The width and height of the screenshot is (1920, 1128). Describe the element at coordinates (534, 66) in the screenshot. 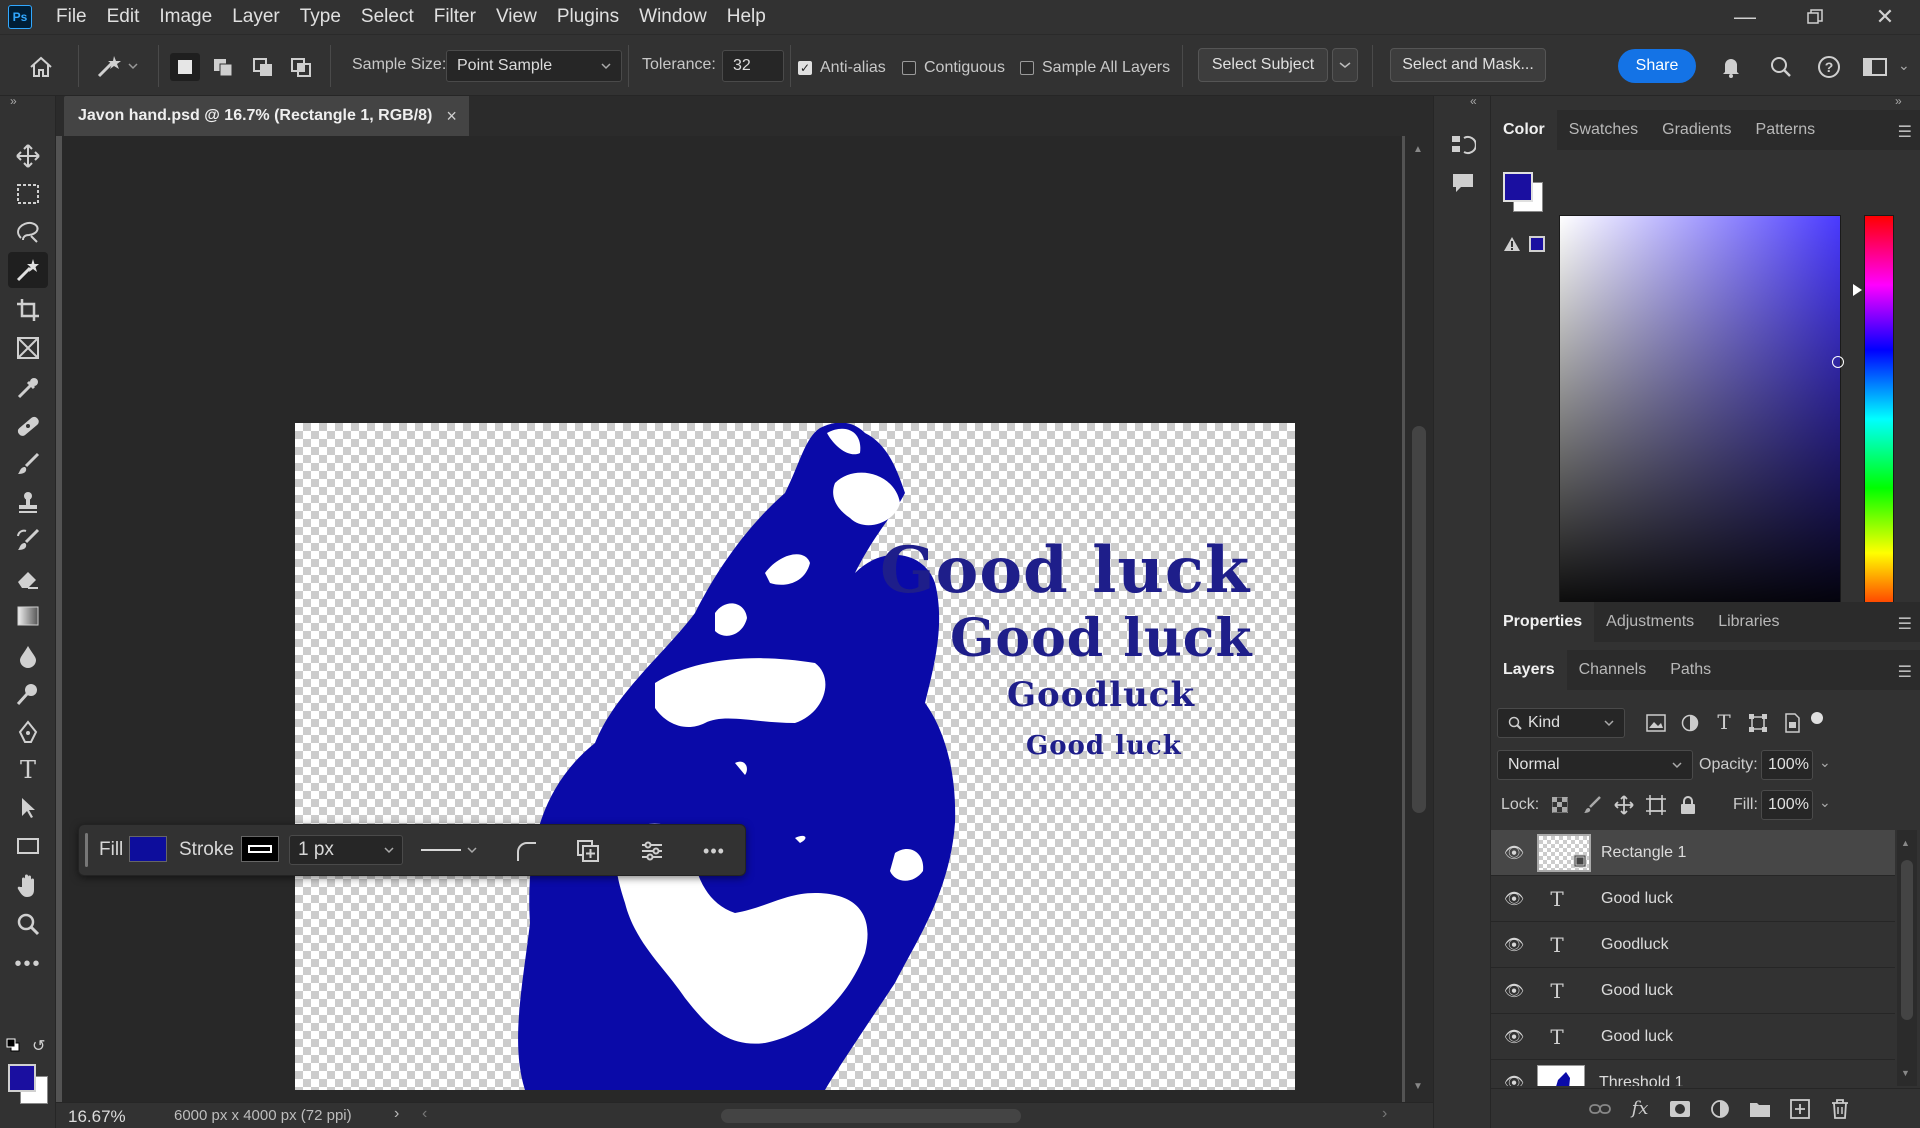

I see `sample-size-select: Point Sample` at that location.